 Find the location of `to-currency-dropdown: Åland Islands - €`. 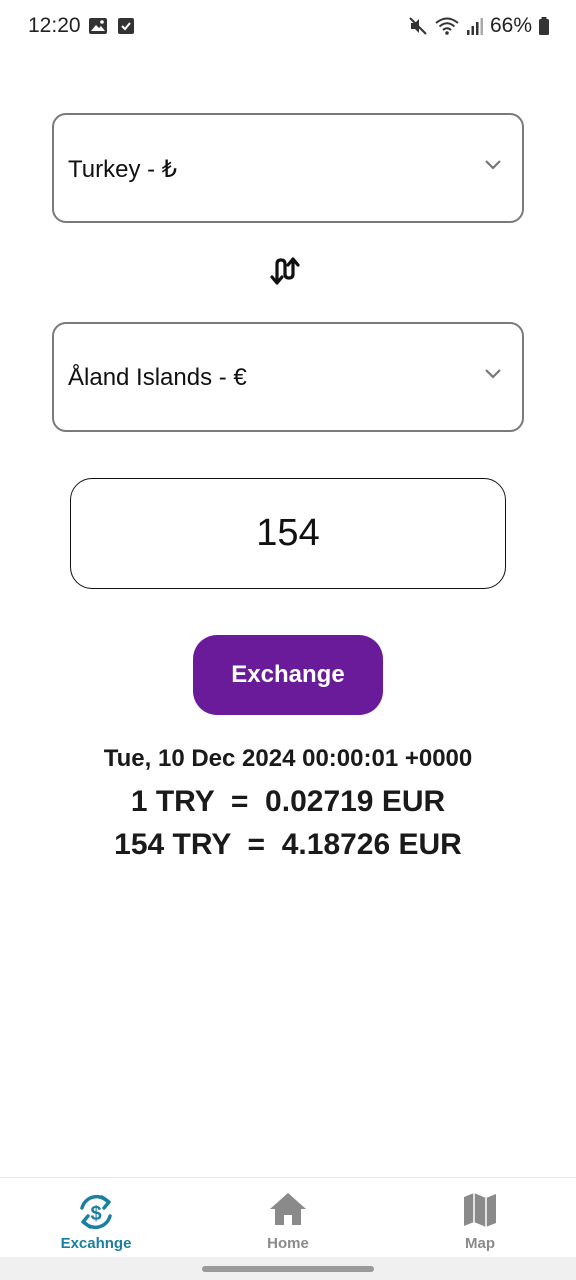

to-currency-dropdown: Åland Islands - € is located at coordinates (288, 377).